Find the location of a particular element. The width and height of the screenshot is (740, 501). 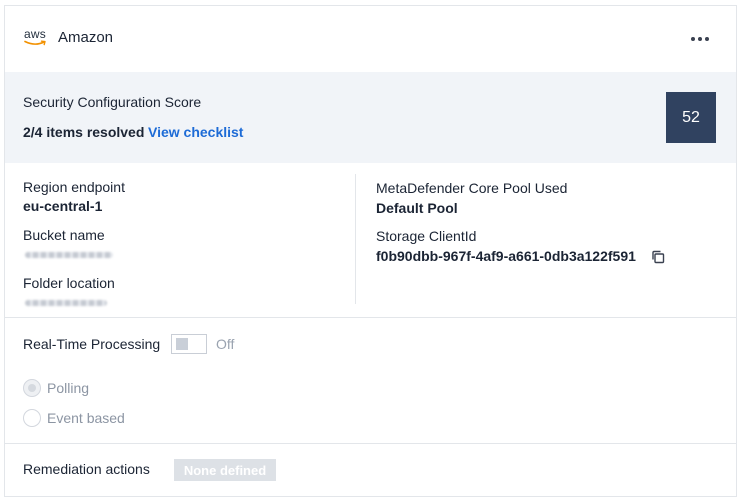

real-time-processing-toggle is located at coordinates (189, 344).